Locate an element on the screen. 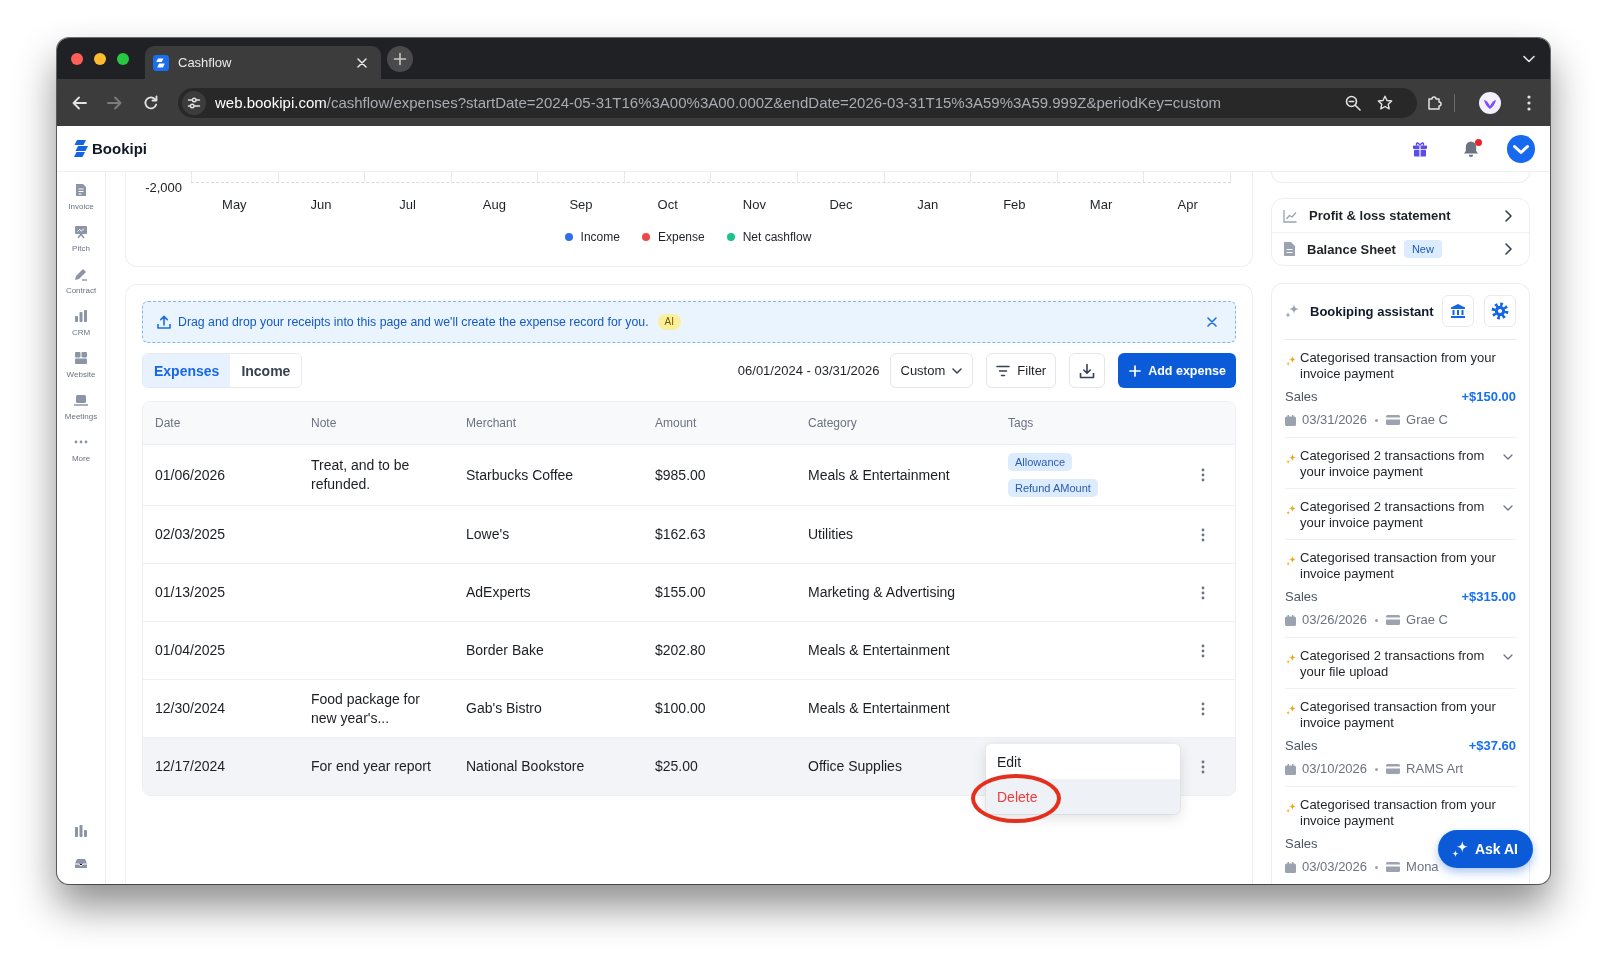  sidebar-item: More is located at coordinates (81, 445).